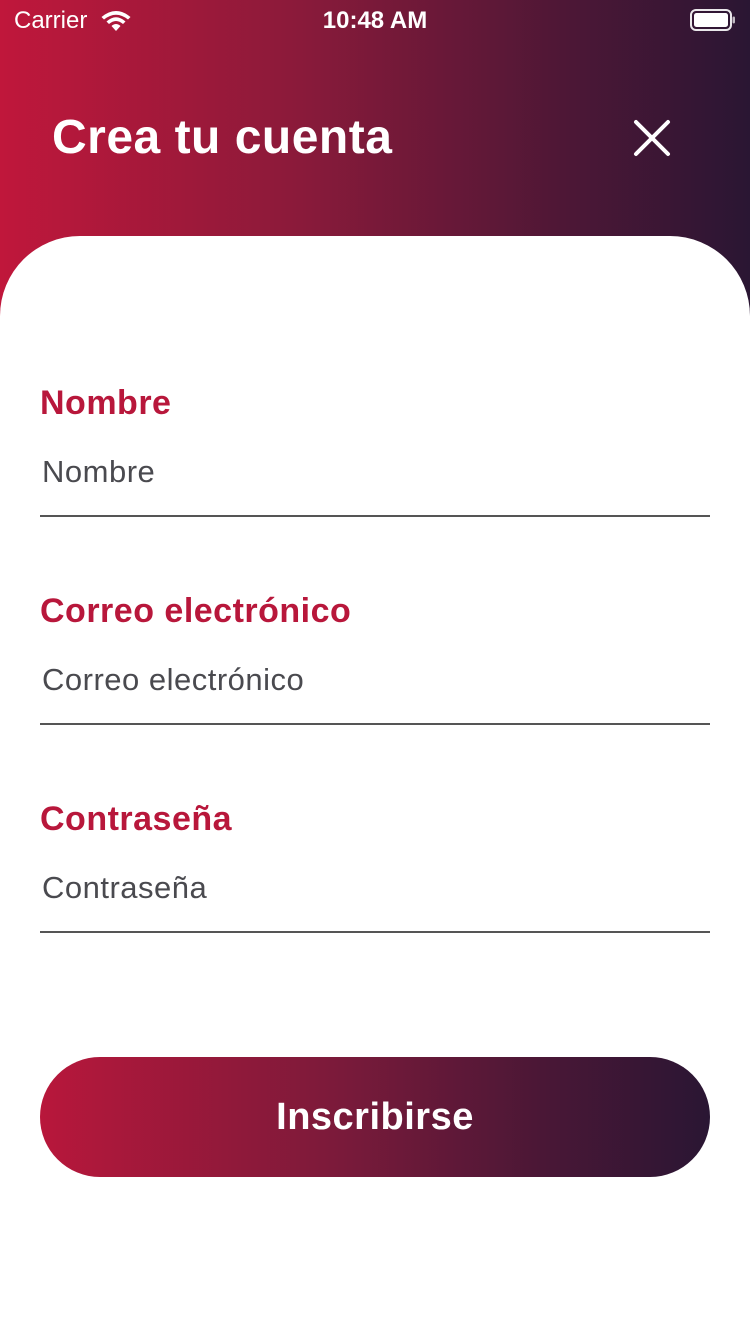 Image resolution: width=750 pixels, height=1334 pixels. I want to click on email-field-group: Correo electrónico, so click(375, 658).